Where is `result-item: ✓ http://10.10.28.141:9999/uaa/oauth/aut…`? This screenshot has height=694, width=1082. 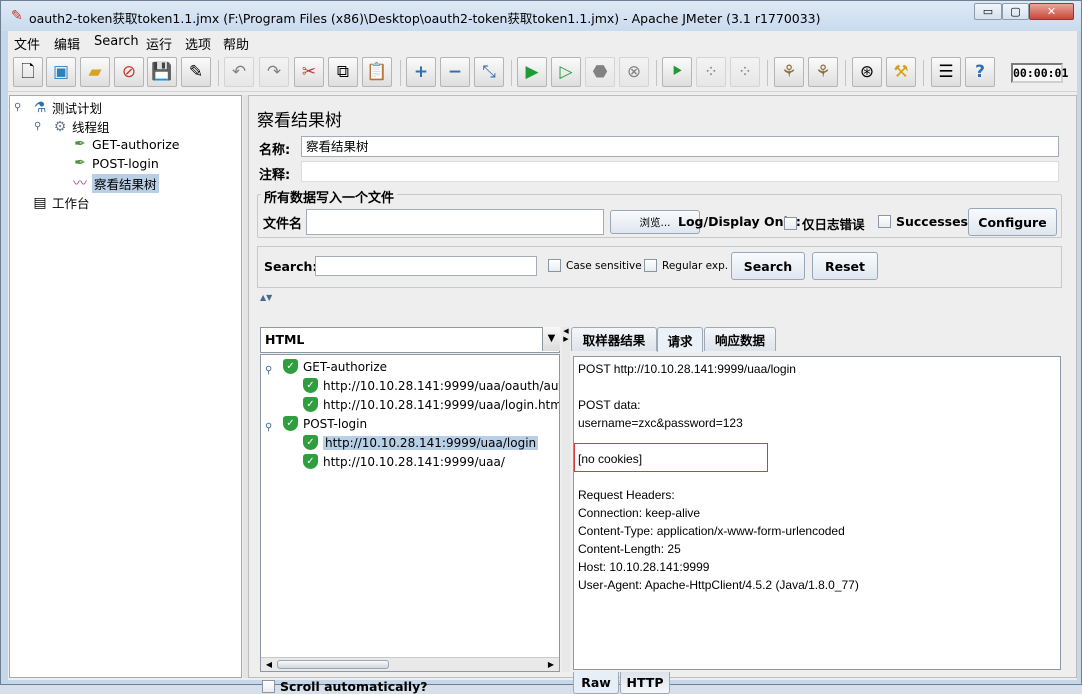 result-item: ✓ http://10.10.28.141:9999/uaa/oauth/aut… is located at coordinates (431, 385).